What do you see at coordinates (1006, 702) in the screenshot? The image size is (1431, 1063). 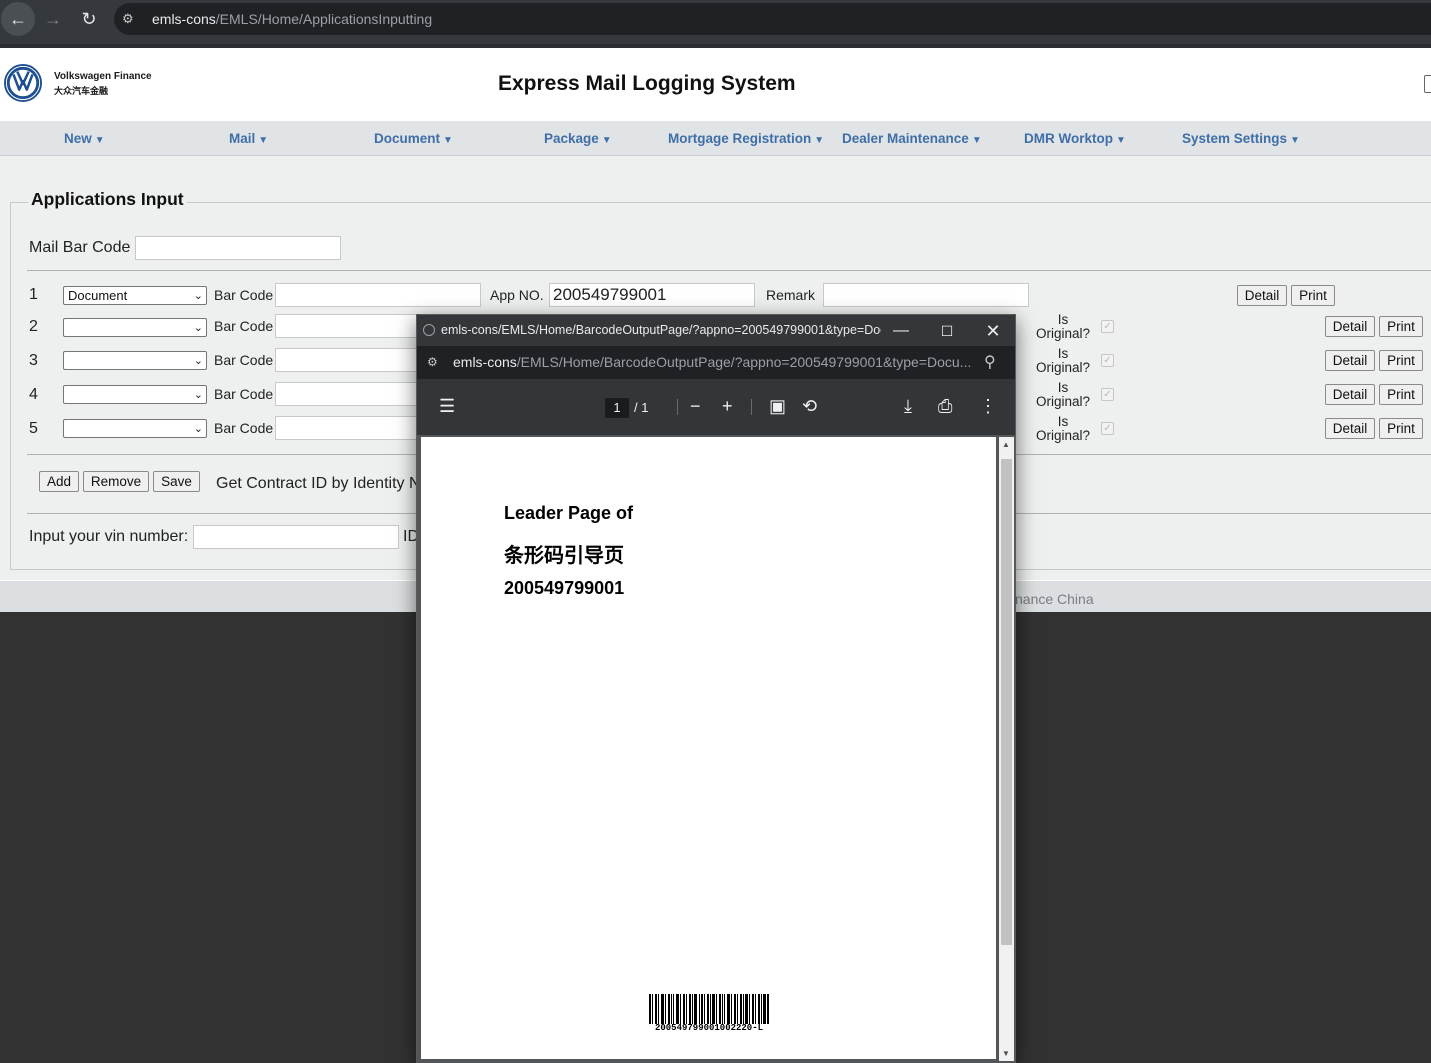 I see `scrollbar-thumb` at bounding box center [1006, 702].